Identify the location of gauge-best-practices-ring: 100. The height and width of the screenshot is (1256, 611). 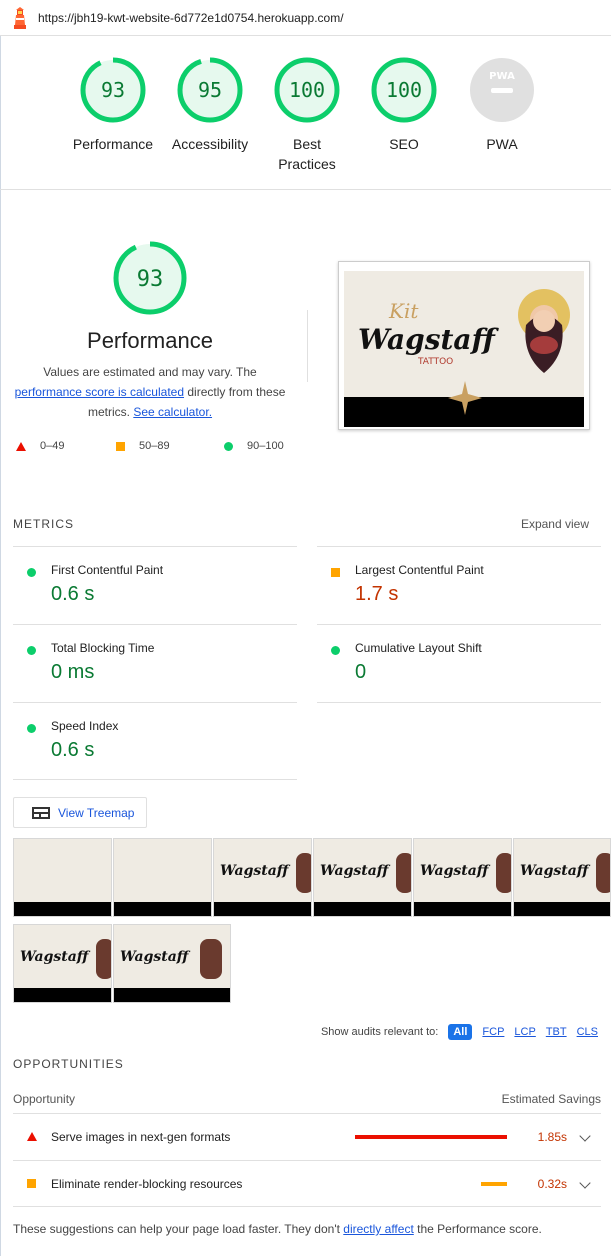
(307, 90).